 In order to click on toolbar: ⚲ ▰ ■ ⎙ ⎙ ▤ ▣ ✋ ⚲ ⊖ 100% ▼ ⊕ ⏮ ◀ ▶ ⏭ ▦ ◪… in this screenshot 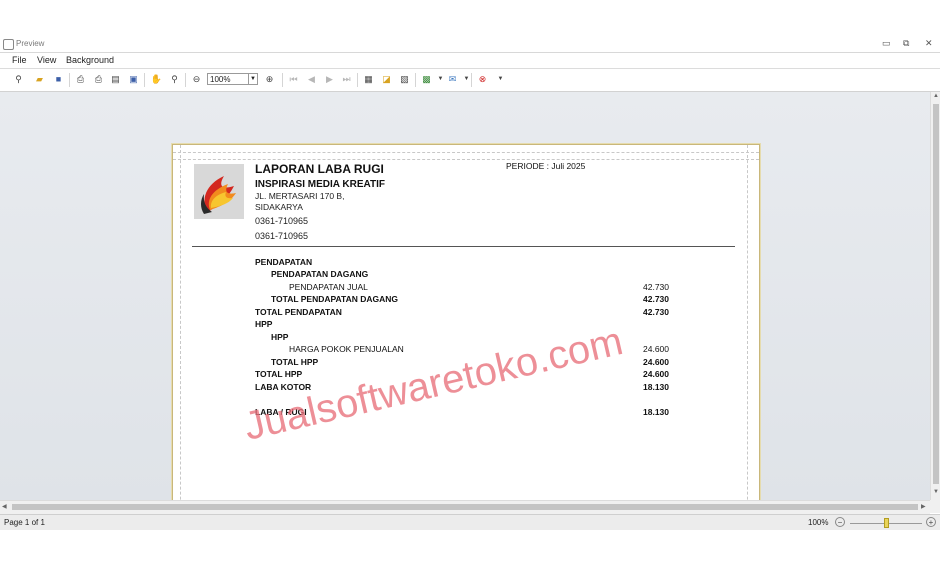, I will do `click(470, 80)`.